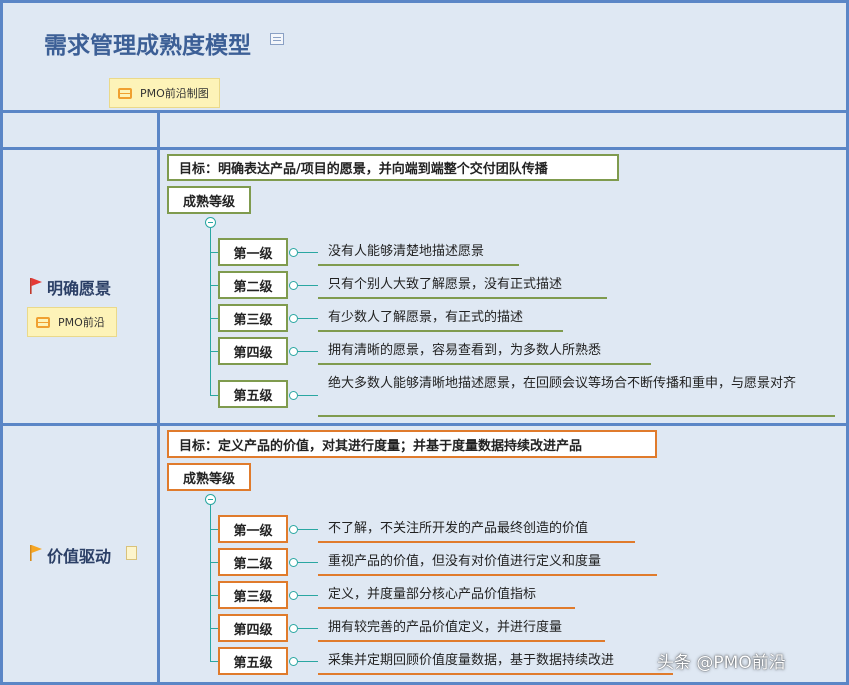 The width and height of the screenshot is (849, 685). What do you see at coordinates (210, 312) in the screenshot?
I see `tree-connector` at bounding box center [210, 312].